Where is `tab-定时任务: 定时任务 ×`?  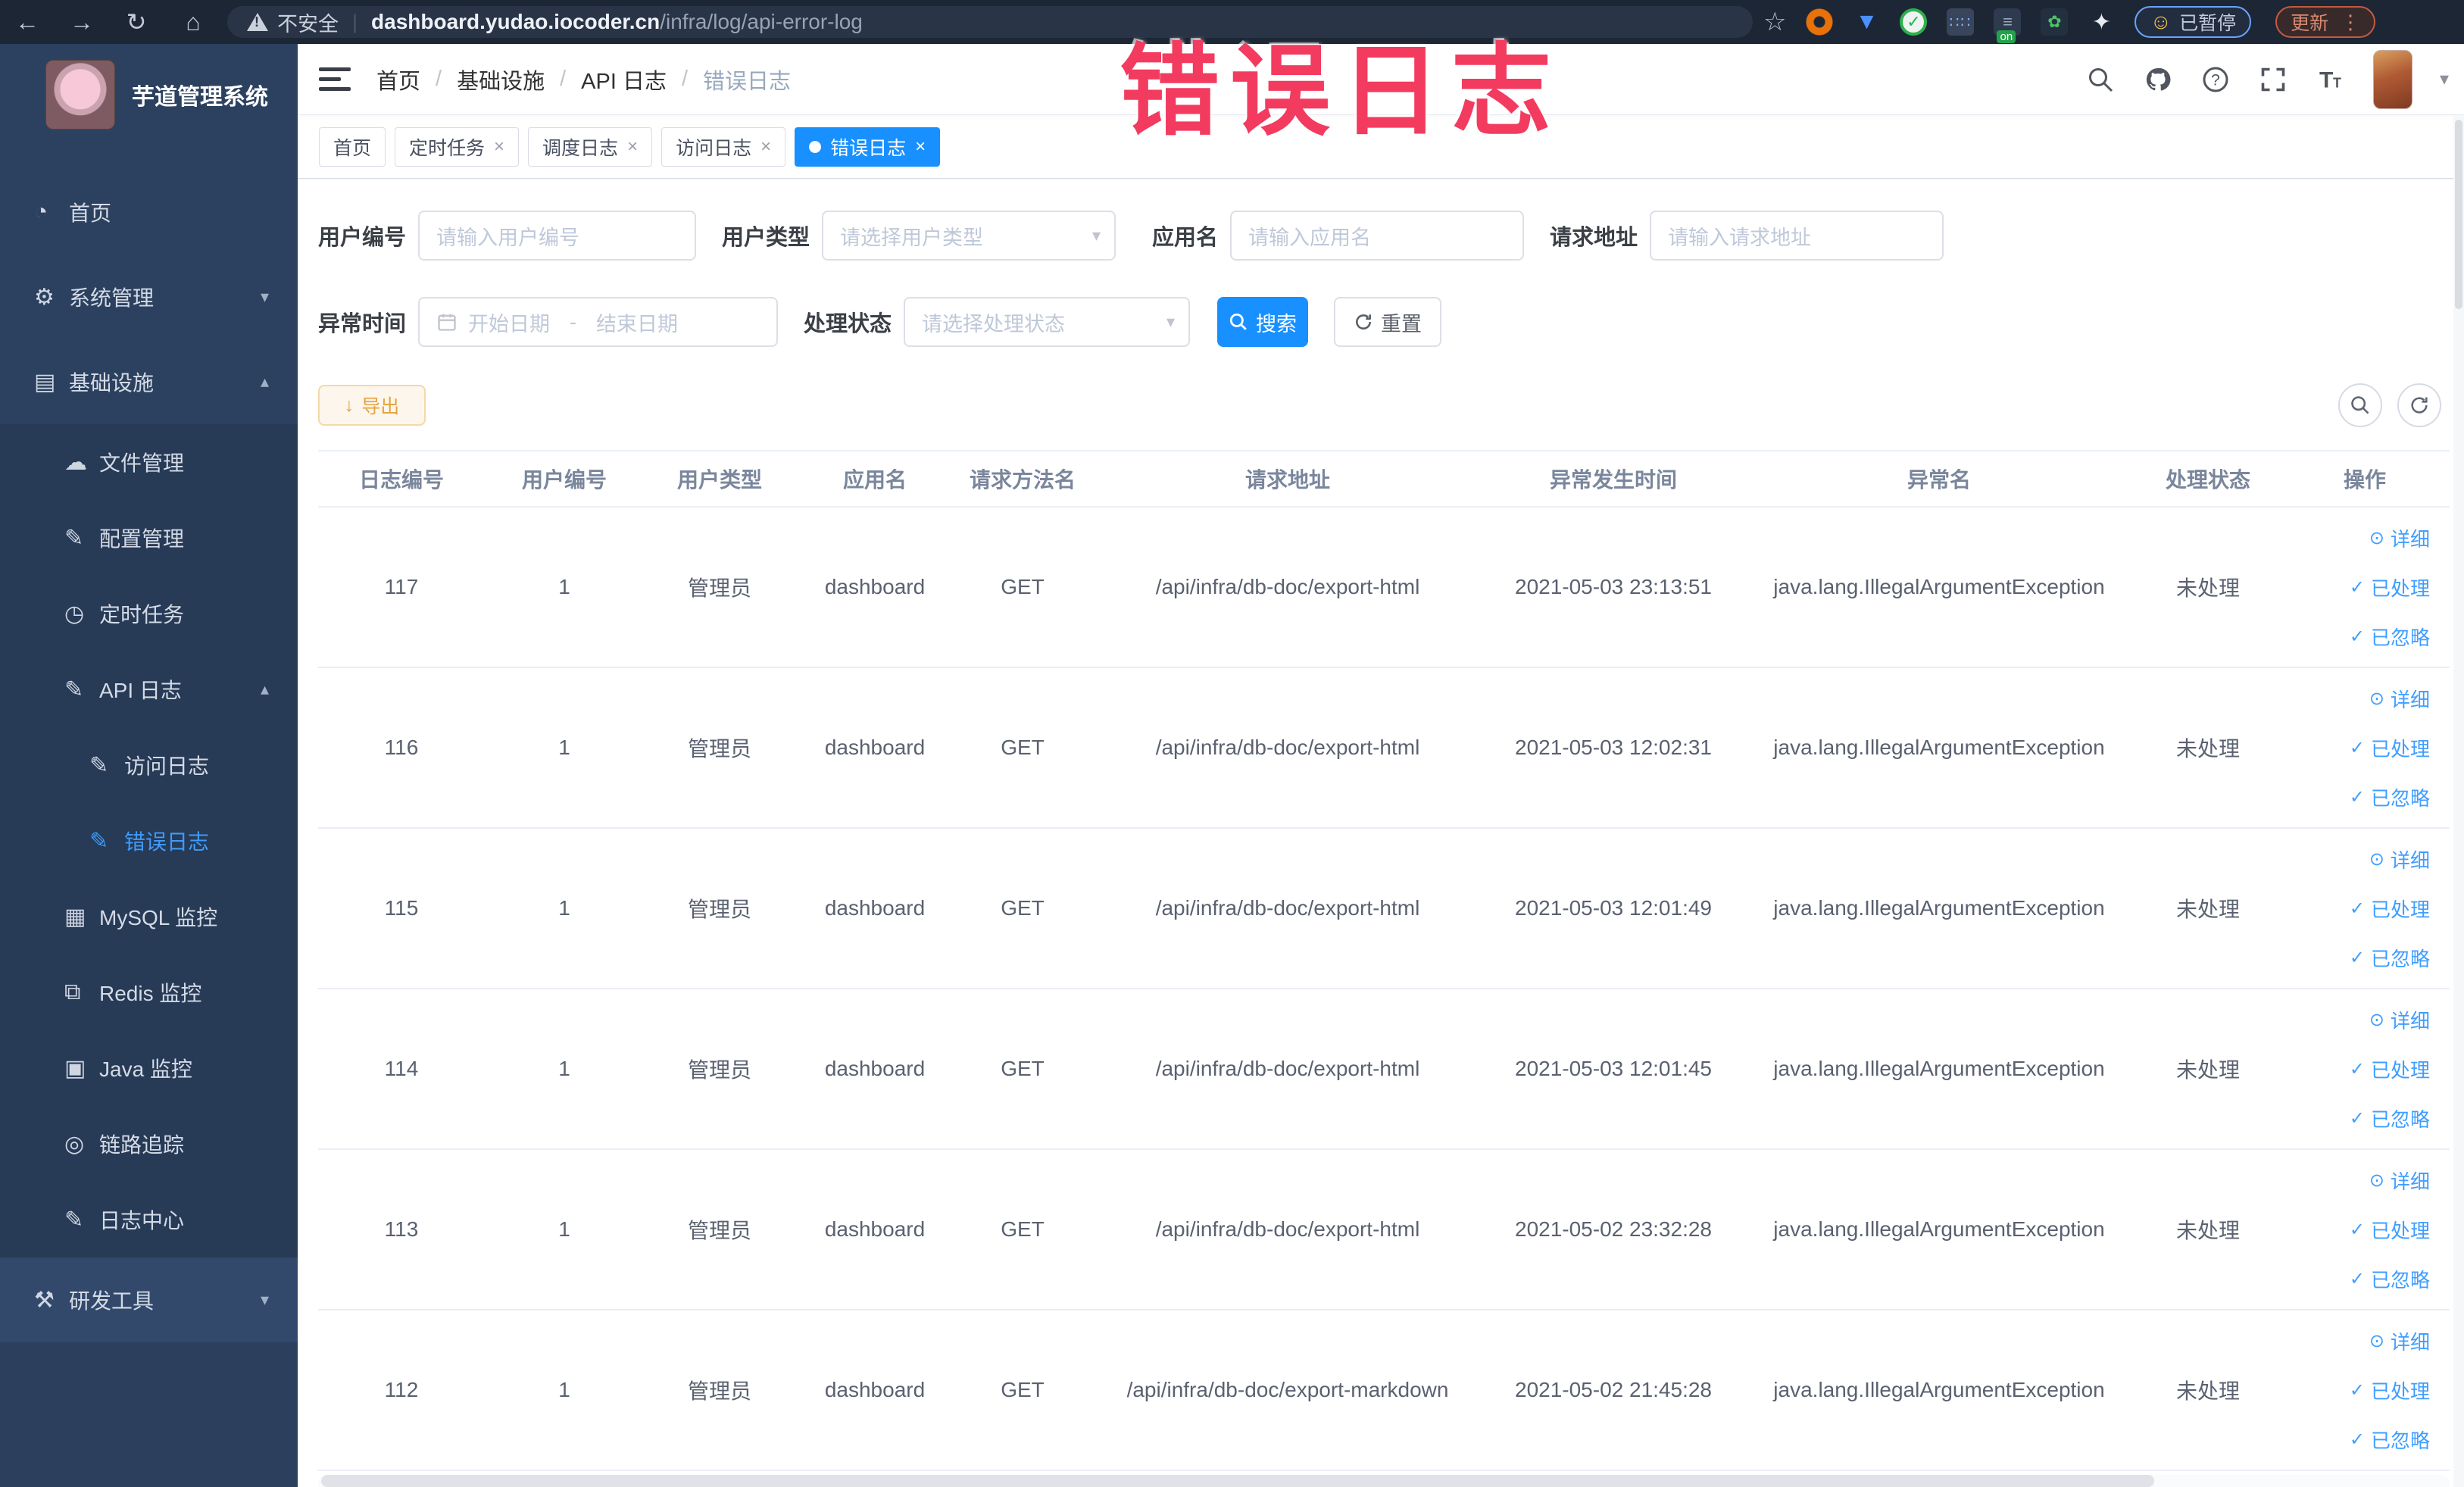 tab-定时任务: 定时任务 × is located at coordinates (457, 147).